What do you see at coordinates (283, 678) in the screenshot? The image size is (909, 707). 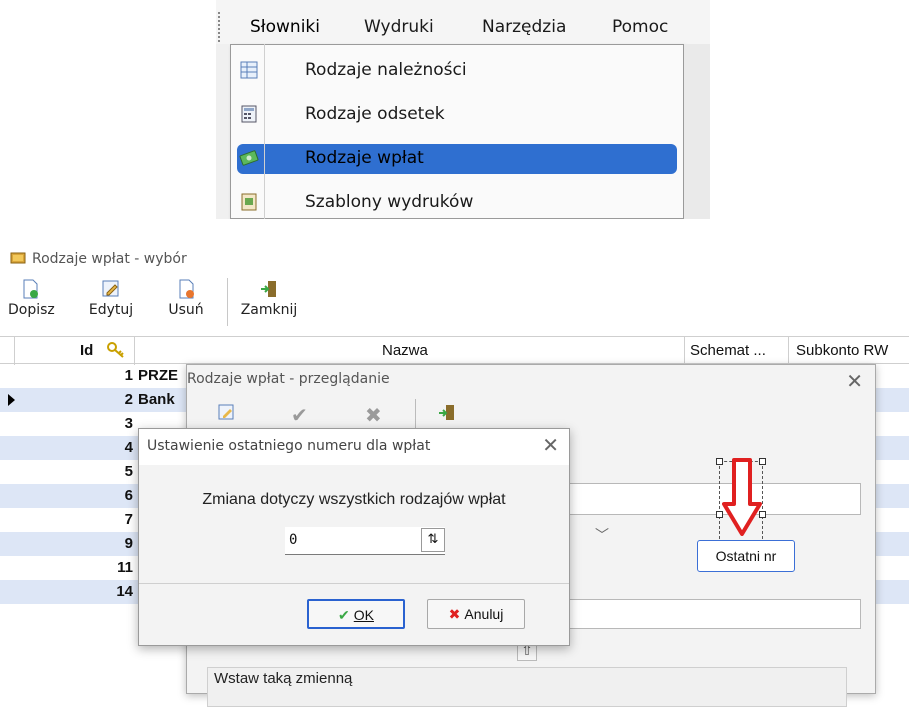 I see `group-label: Wstaw taką zmienną` at bounding box center [283, 678].